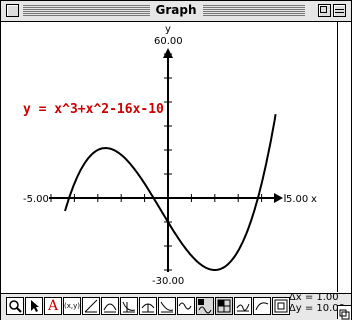 The width and height of the screenshot is (352, 325). Describe the element at coordinates (167, 306) in the screenshot. I see `area-tool-icon` at that location.